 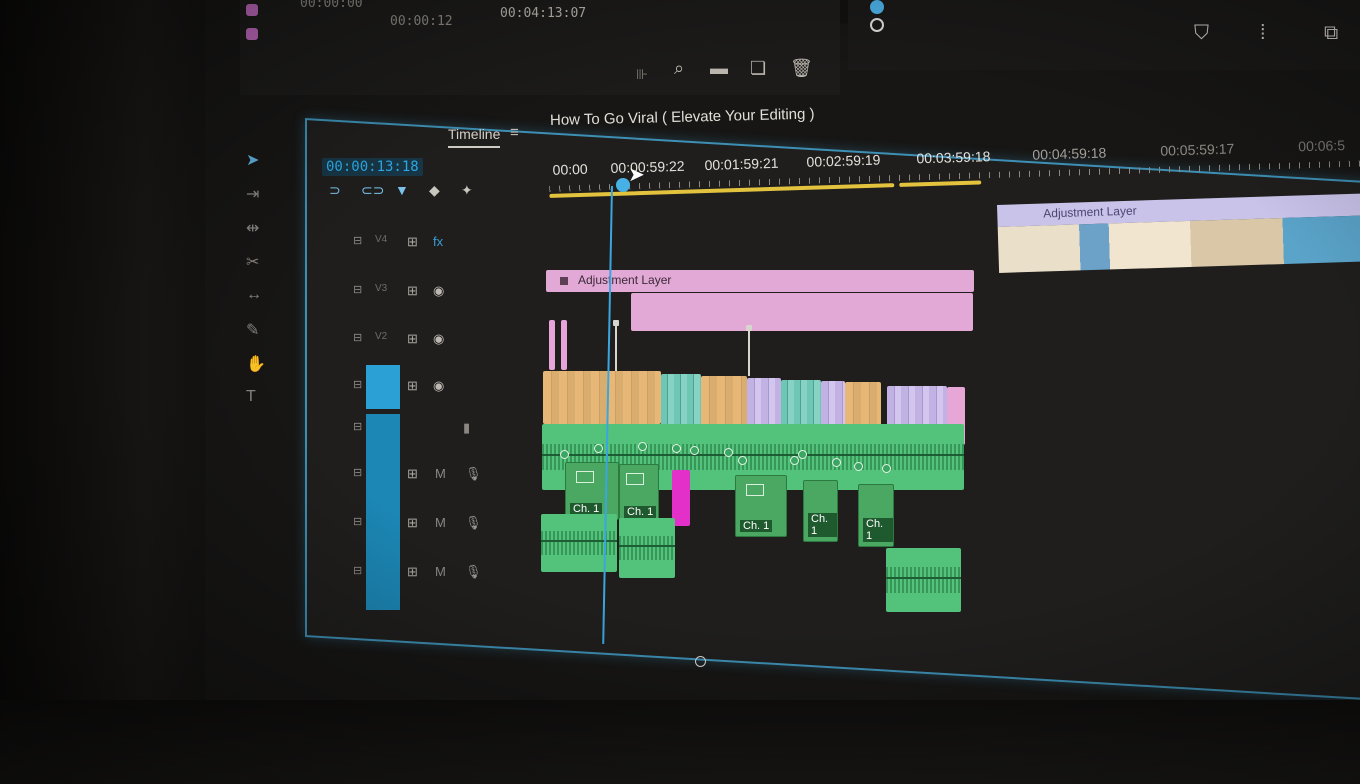 I want to click on pen-tool-icon: ✎, so click(x=252, y=330).